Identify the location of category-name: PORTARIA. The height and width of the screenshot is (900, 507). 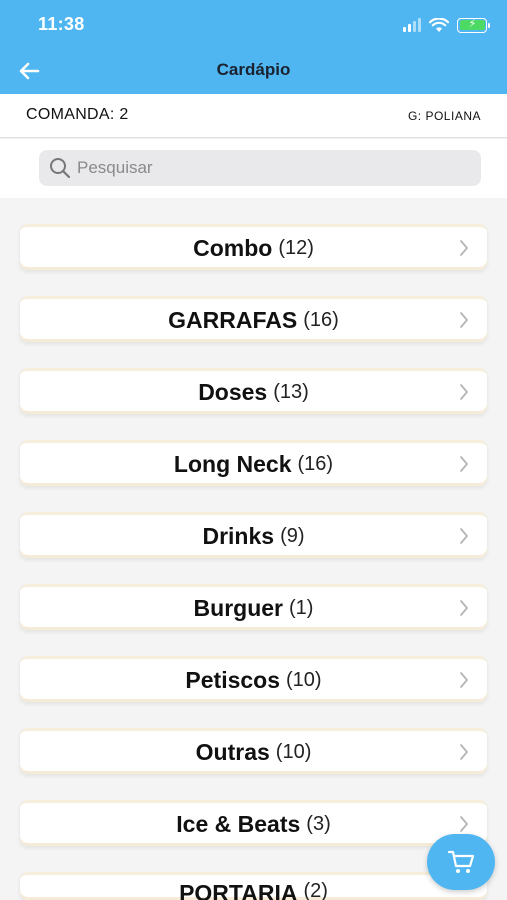
(238, 890).